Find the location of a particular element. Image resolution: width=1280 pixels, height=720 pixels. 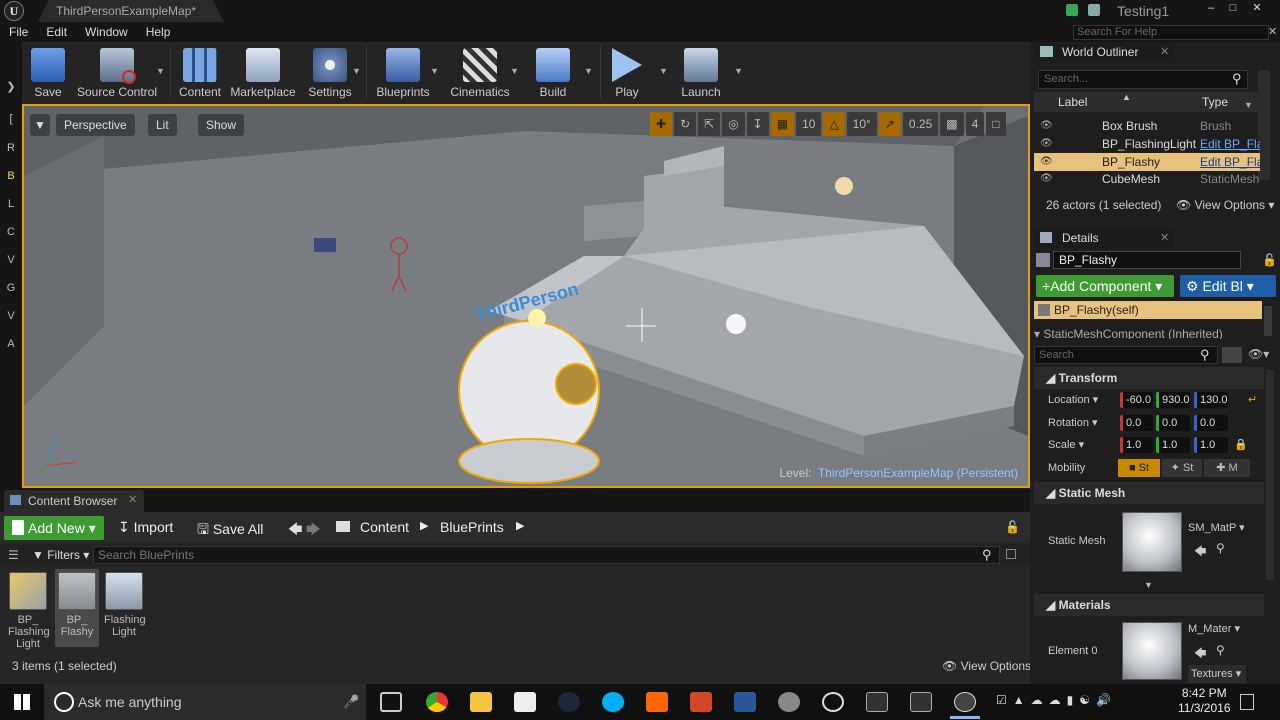

rotate-mode-icon: ↻ is located at coordinates (685, 124).